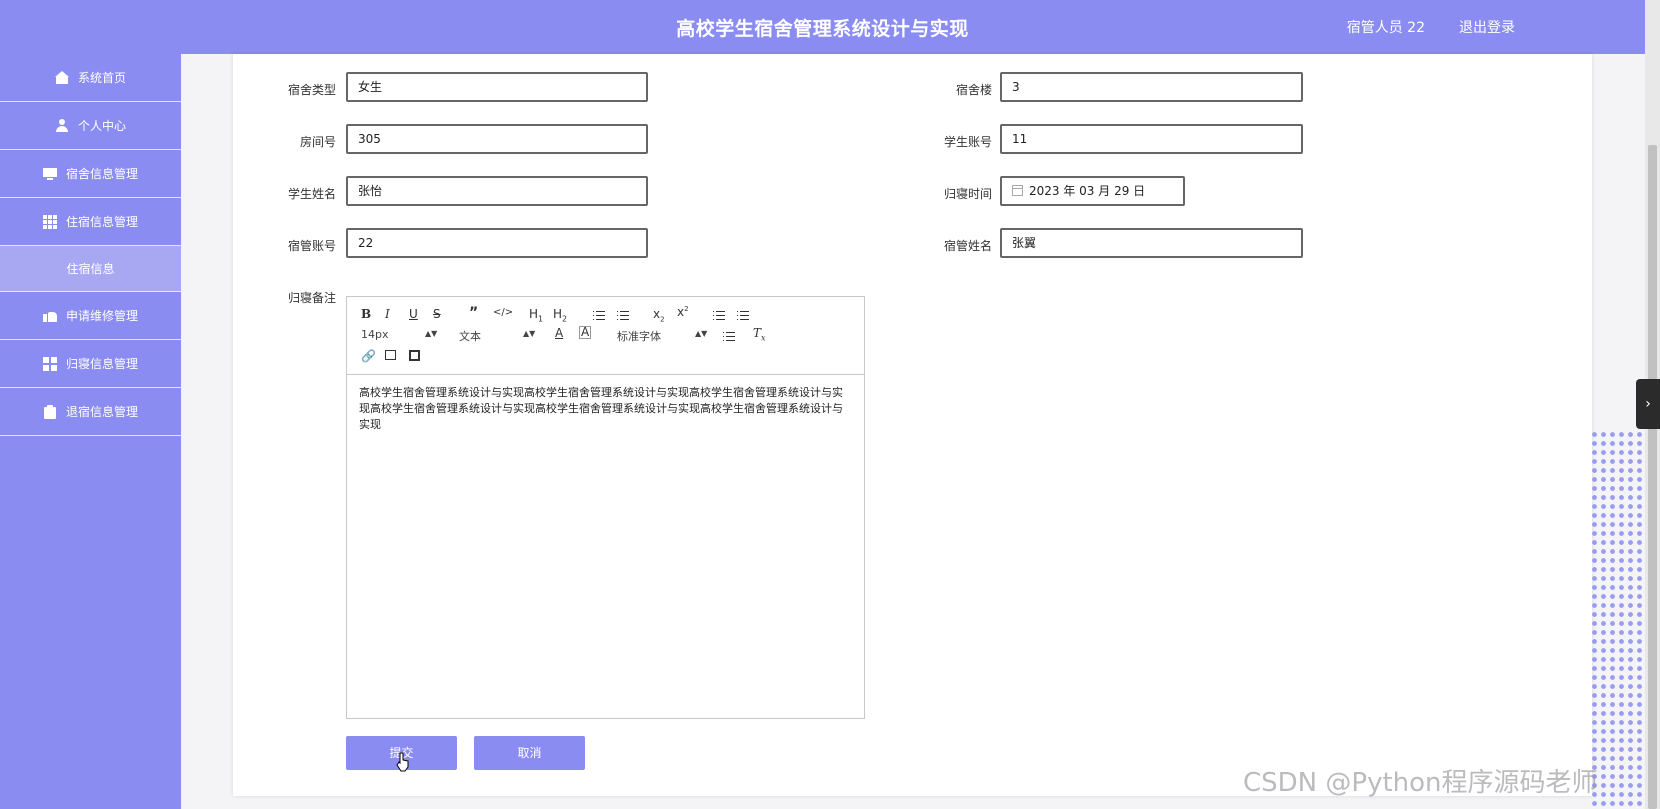 Image resolution: width=1660 pixels, height=809 pixels. I want to click on sidebar-item-dorm-info: 宿舍信息管理, so click(90, 174).